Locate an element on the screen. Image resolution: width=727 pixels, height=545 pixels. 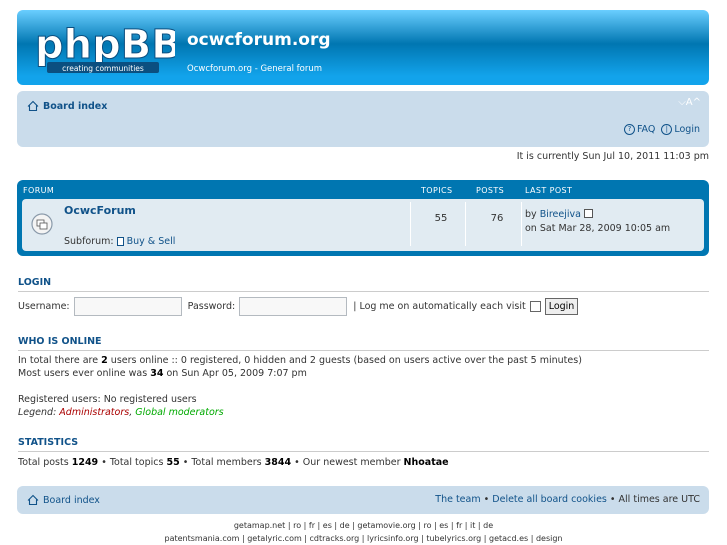
view-latest-post-icon is located at coordinates (588, 213).